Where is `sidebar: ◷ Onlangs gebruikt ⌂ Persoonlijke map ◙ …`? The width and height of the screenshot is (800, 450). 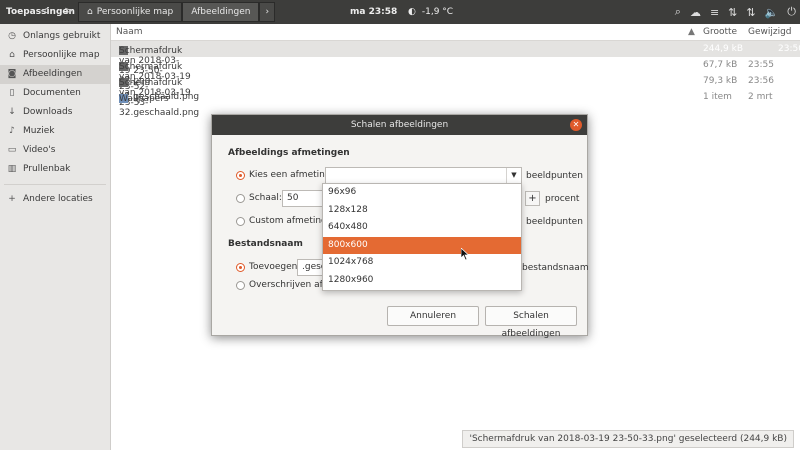 sidebar: ◷ Onlangs gebruikt ⌂ Persoonlijke map ◙ … is located at coordinates (55, 237).